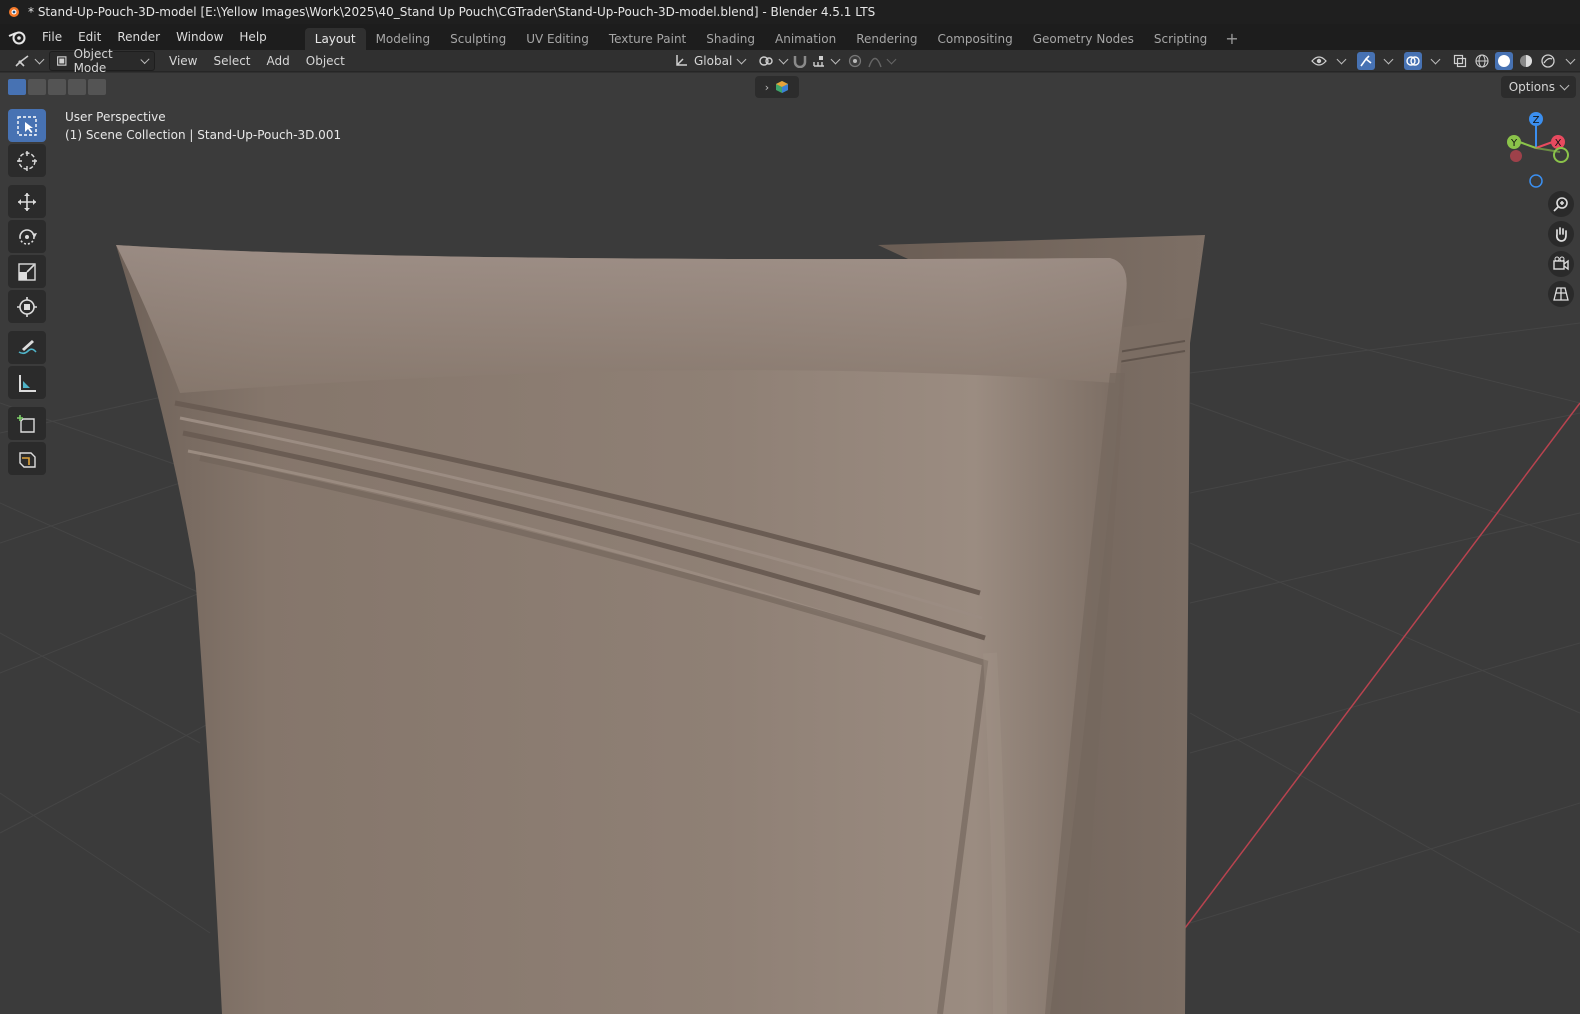  I want to click on menu-add: Add, so click(278, 61).